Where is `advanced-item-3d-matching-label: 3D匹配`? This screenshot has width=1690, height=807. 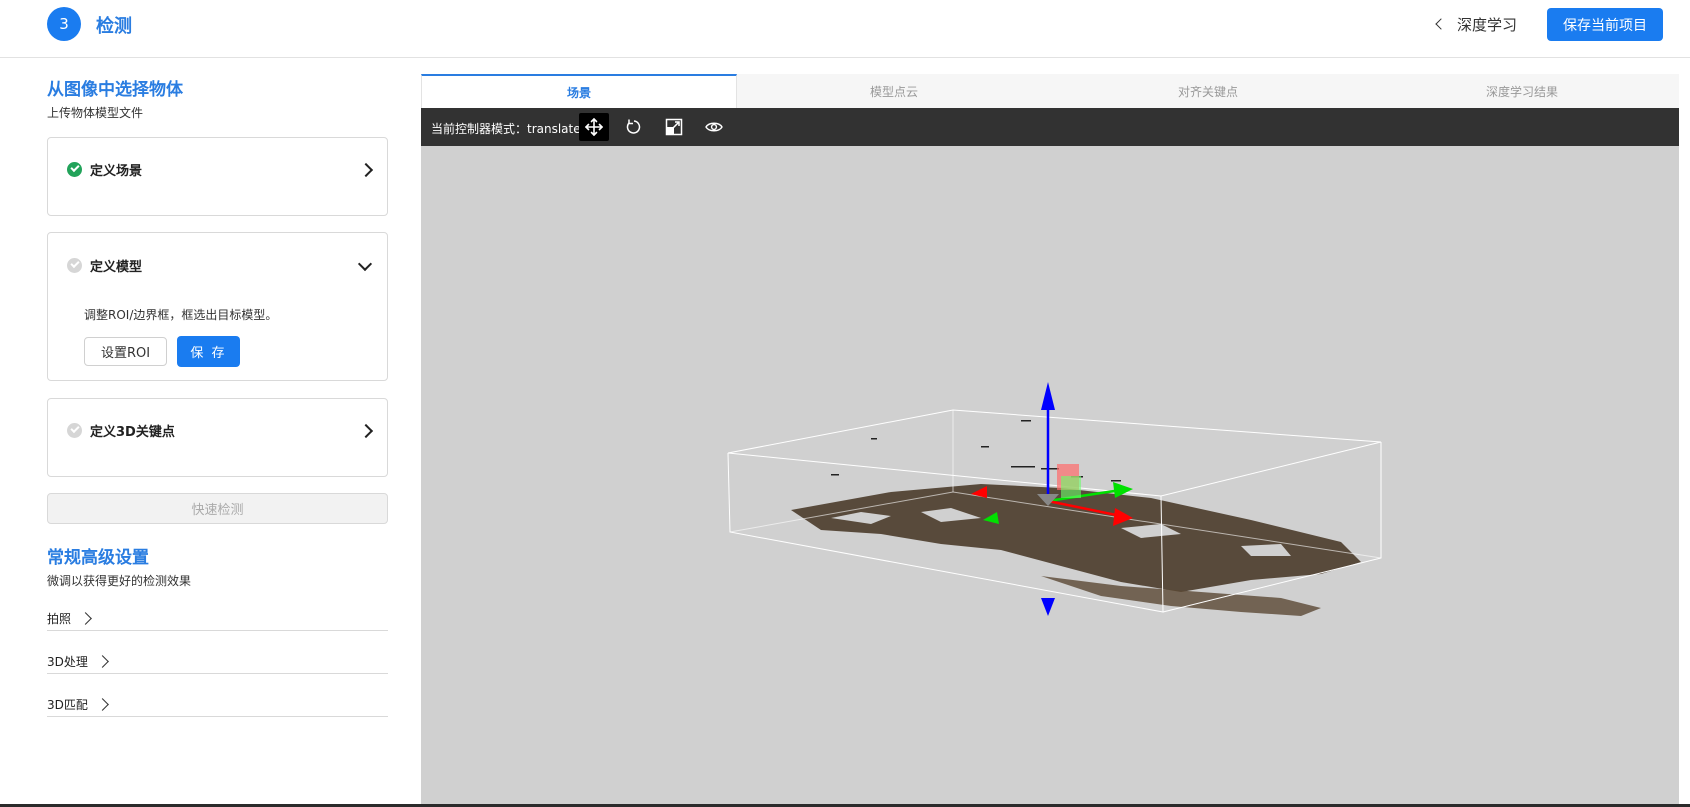 advanced-item-3d-matching-label: 3D匹配 is located at coordinates (78, 704).